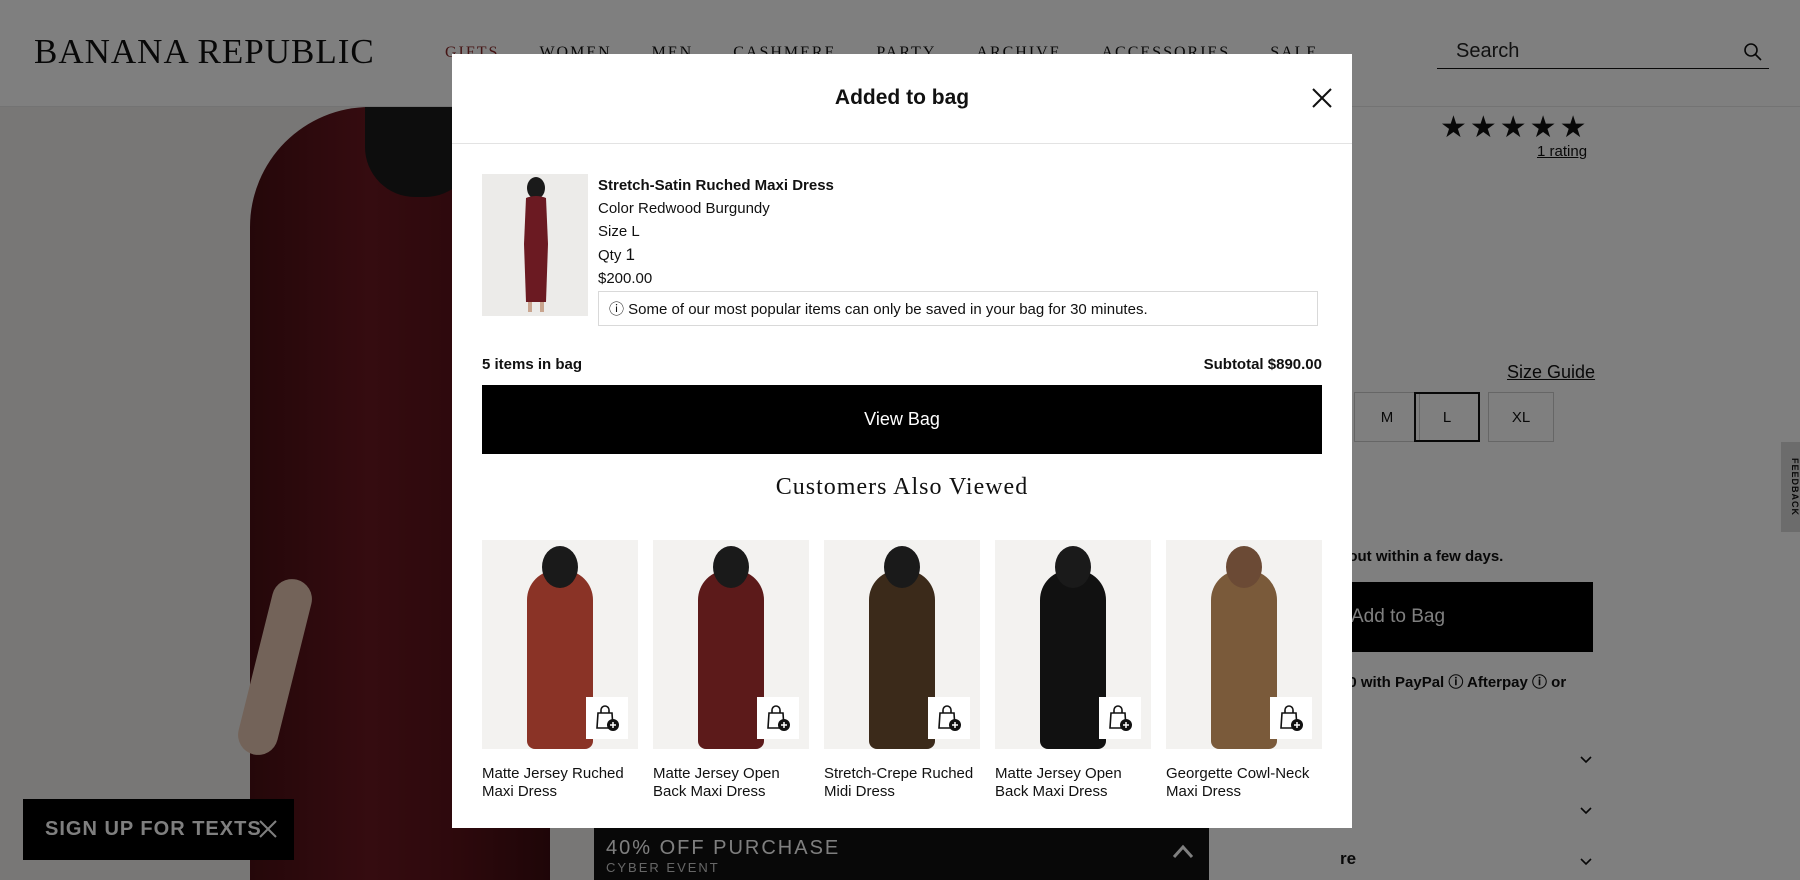 The width and height of the screenshot is (1800, 880). Describe the element at coordinates (902, 97) in the screenshot. I see `modal-title: Added to bag` at that location.